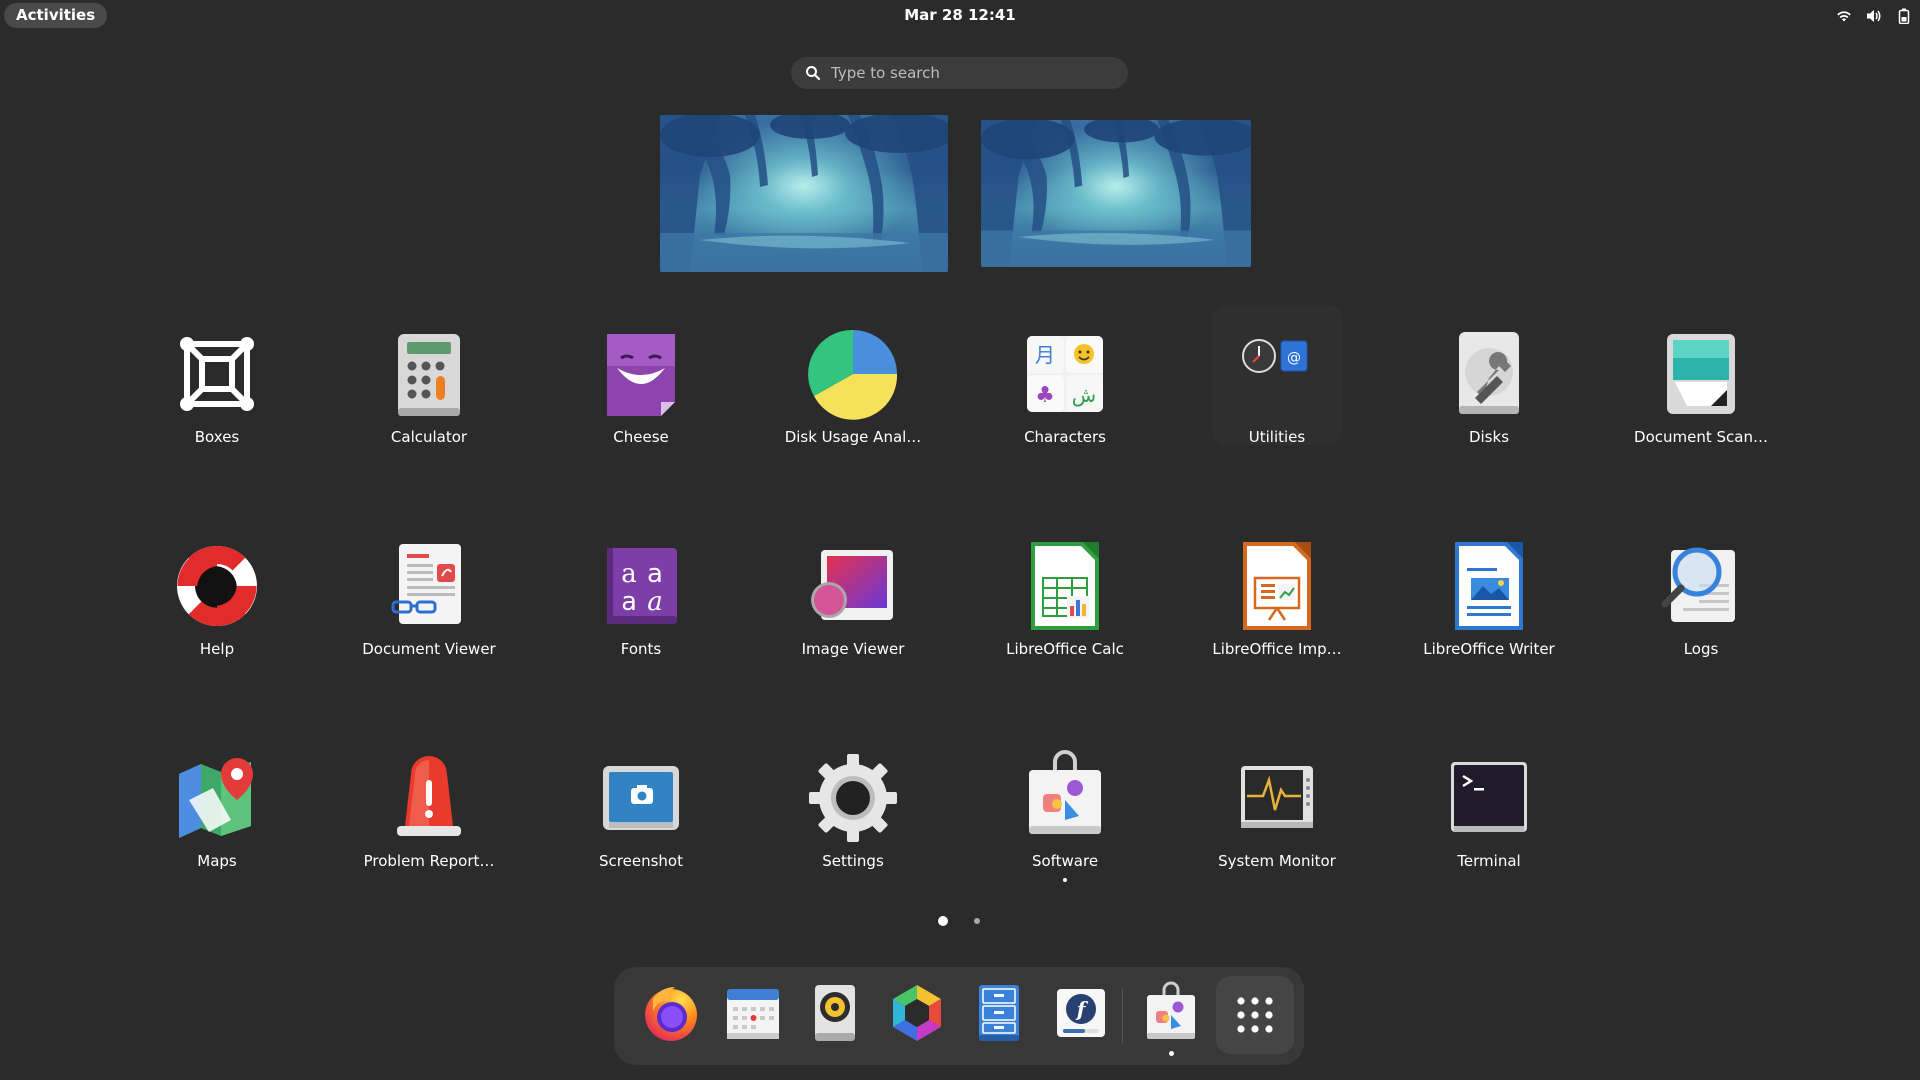 This screenshot has height=1080, width=1920. I want to click on photos-shutter-icon, so click(917, 1013).